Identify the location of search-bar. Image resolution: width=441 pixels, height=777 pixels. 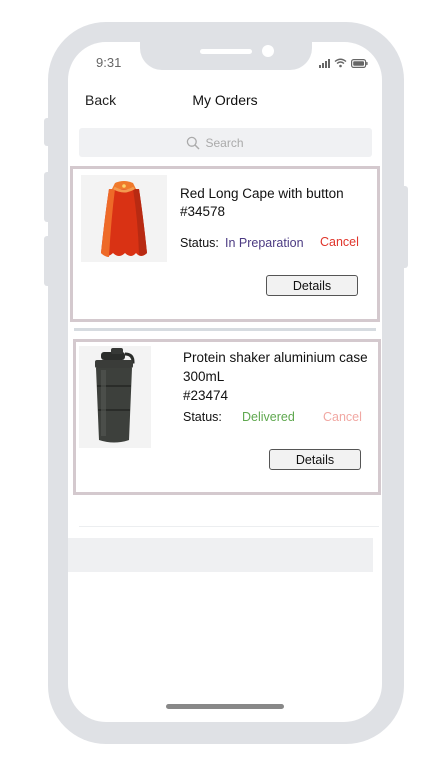
(225, 142).